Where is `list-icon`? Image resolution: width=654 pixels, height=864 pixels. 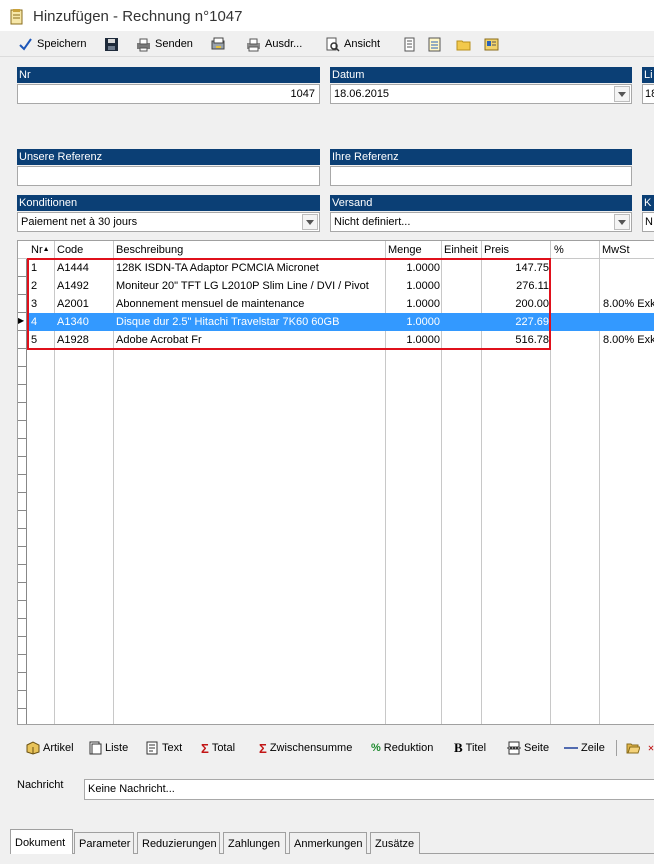 list-icon is located at coordinates (95, 748).